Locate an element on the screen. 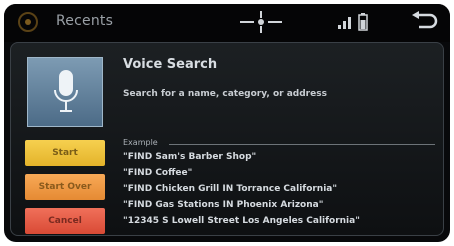 This screenshot has width=454, height=246. start-over-button: Start Over is located at coordinates (65, 187).